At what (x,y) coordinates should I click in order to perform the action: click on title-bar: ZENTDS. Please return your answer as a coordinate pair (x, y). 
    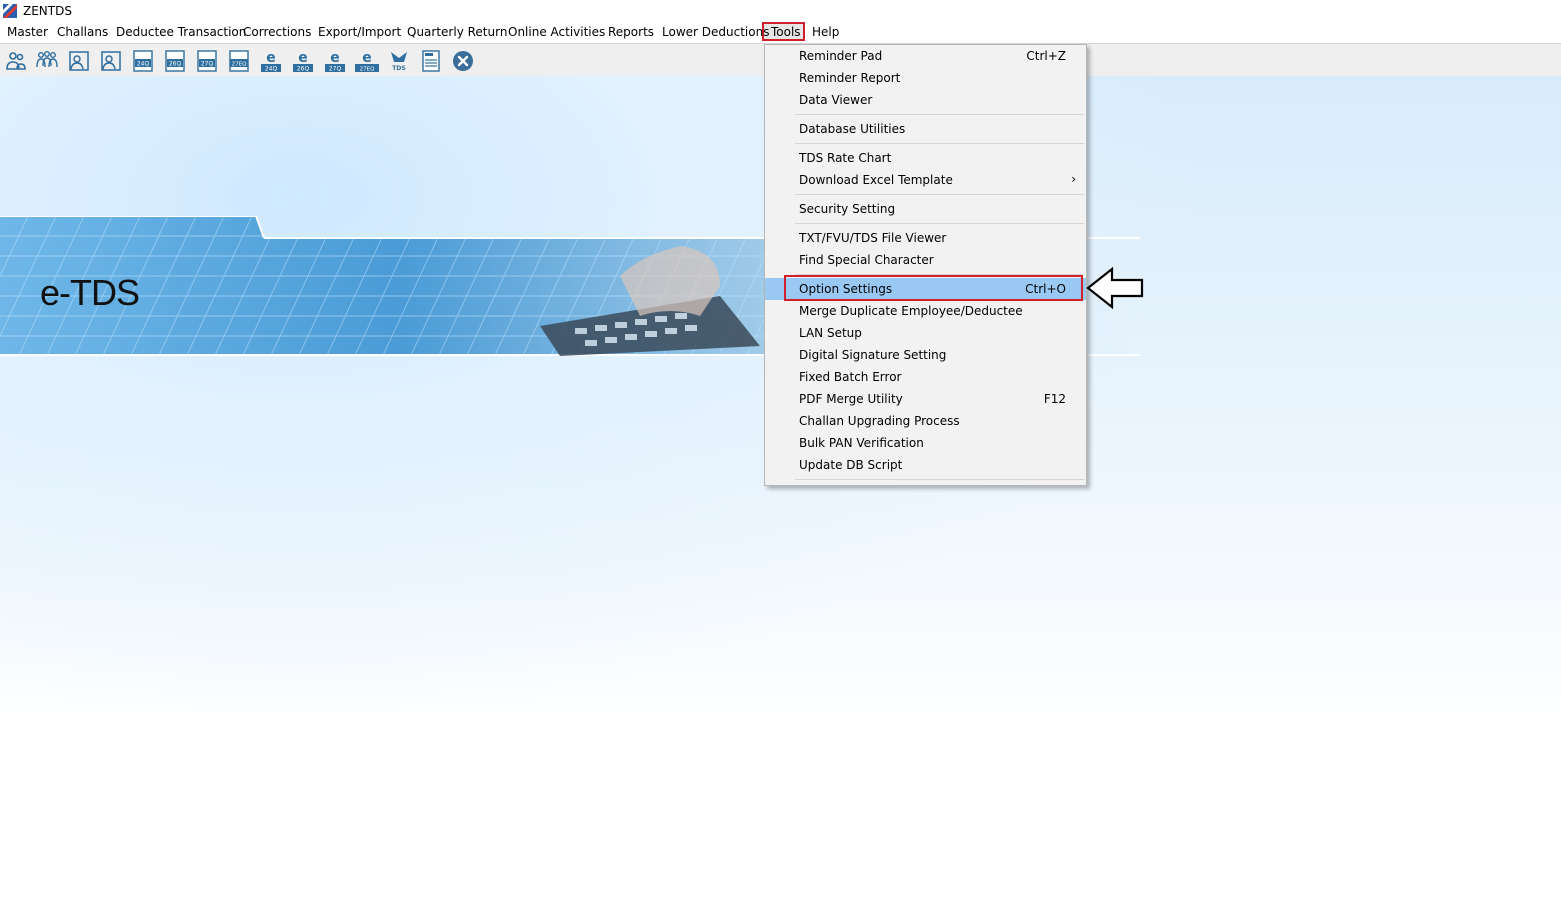
    Looking at the image, I should click on (780, 11).